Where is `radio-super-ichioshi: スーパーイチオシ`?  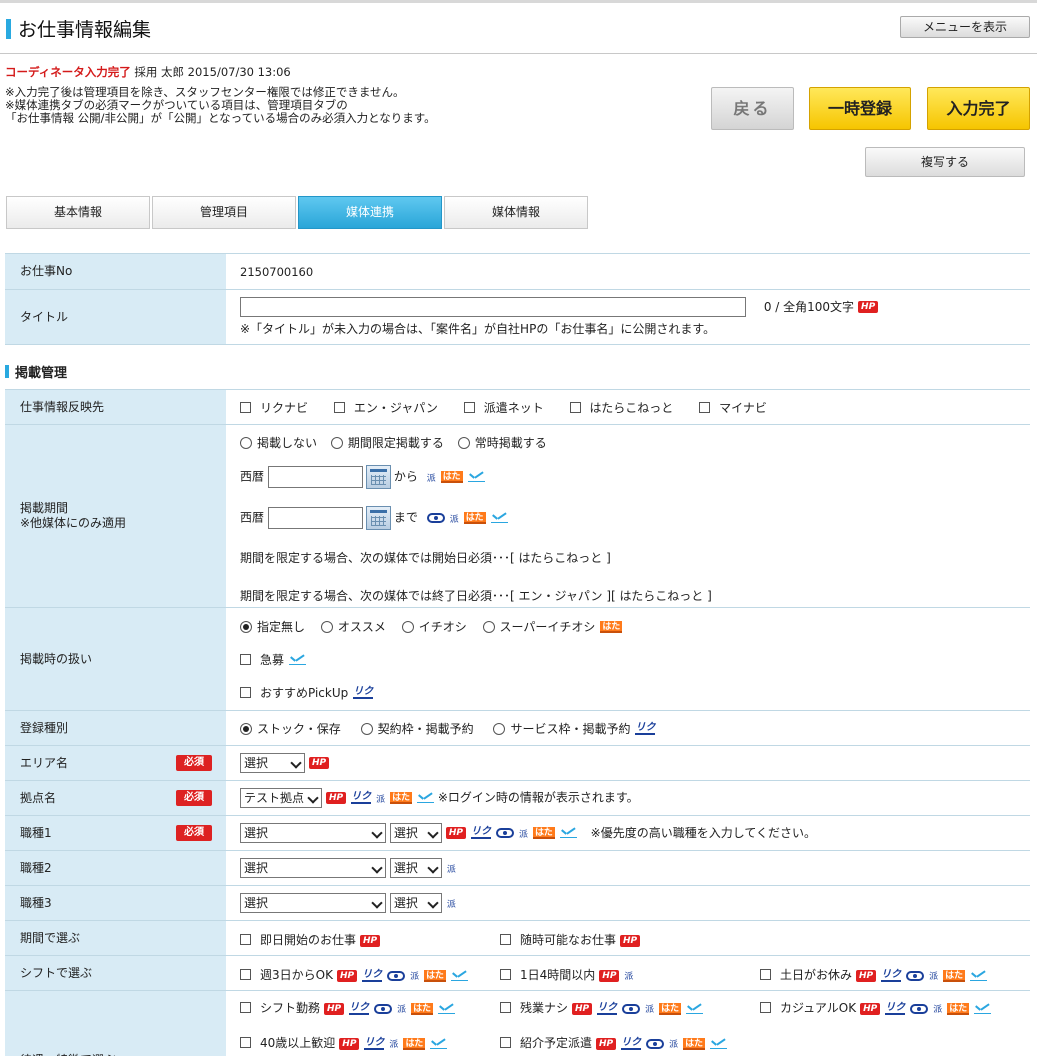
radio-super-ichioshi: スーパーイチオシ is located at coordinates (538, 626).